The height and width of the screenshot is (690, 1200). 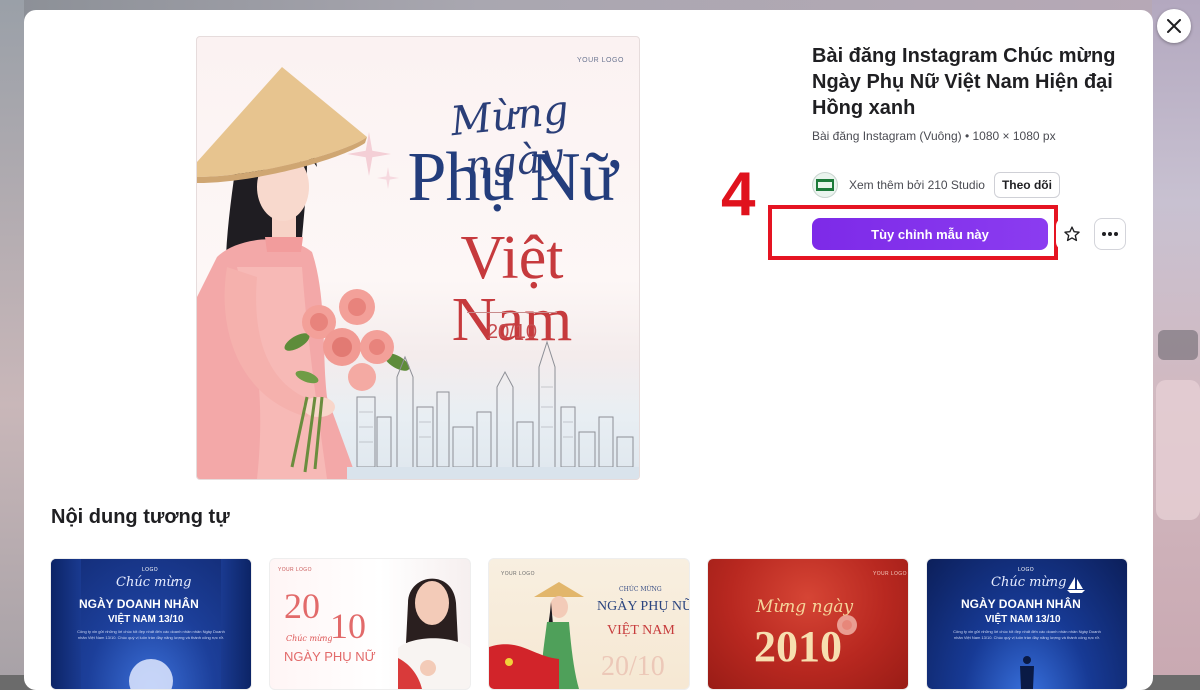 I want to click on more-icon, so click(x=1110, y=234).